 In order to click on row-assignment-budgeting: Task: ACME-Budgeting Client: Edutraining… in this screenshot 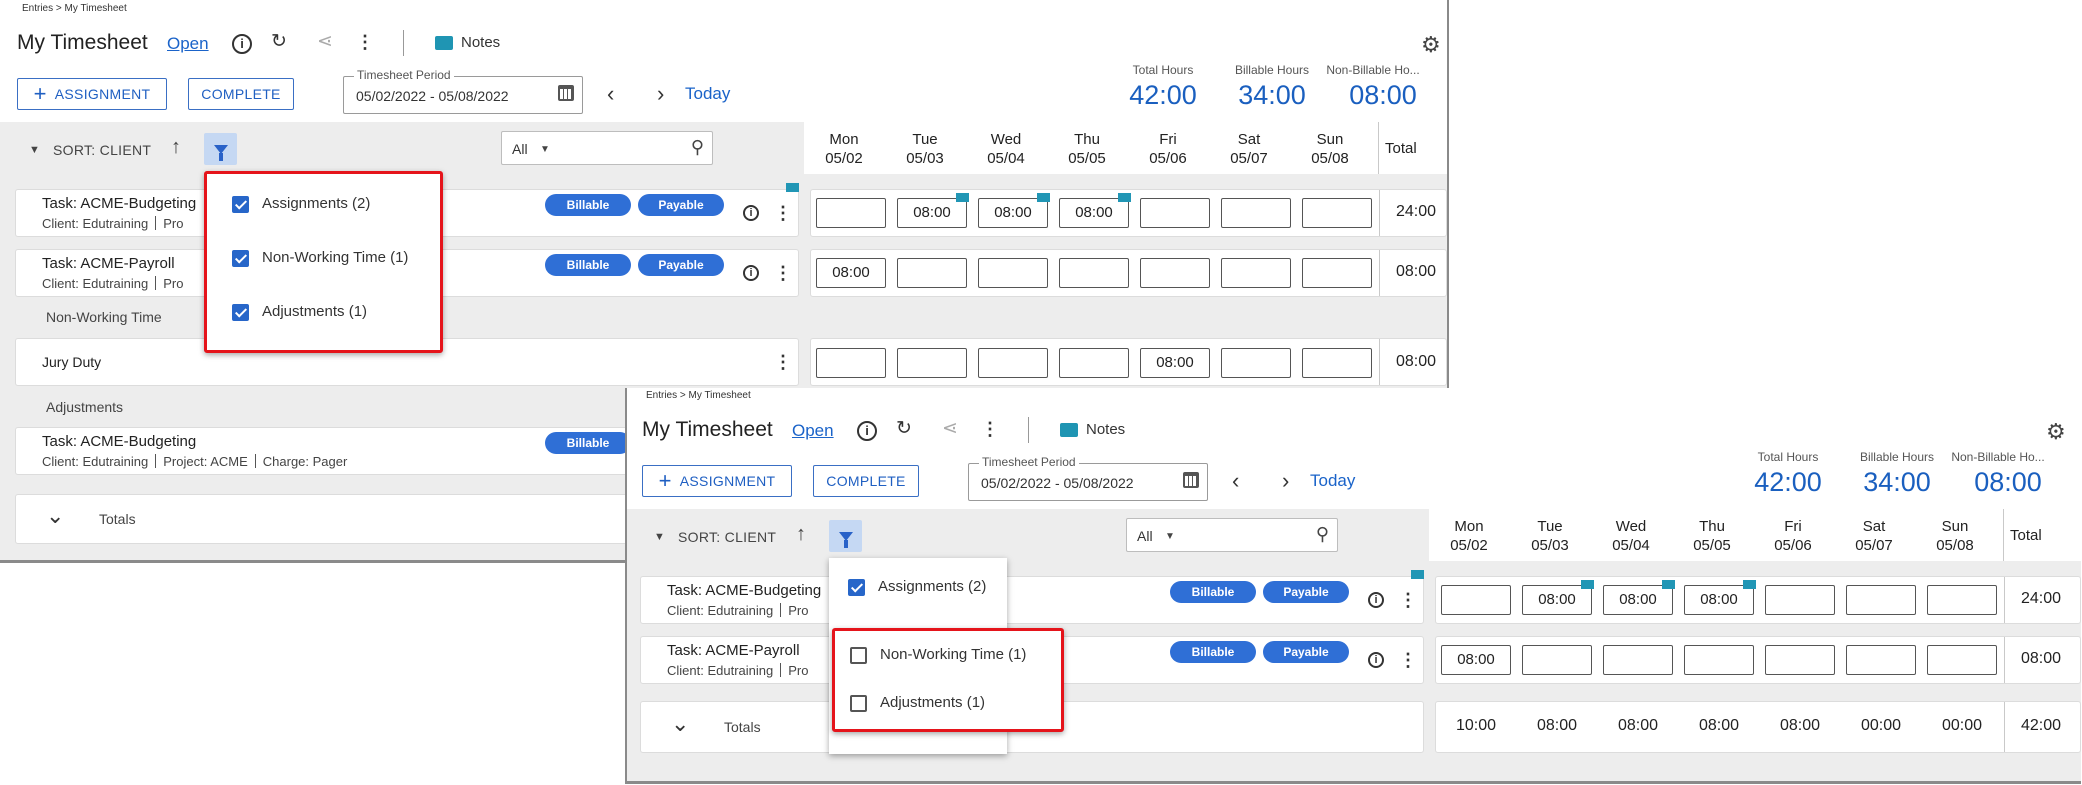, I will do `click(1032, 600)`.